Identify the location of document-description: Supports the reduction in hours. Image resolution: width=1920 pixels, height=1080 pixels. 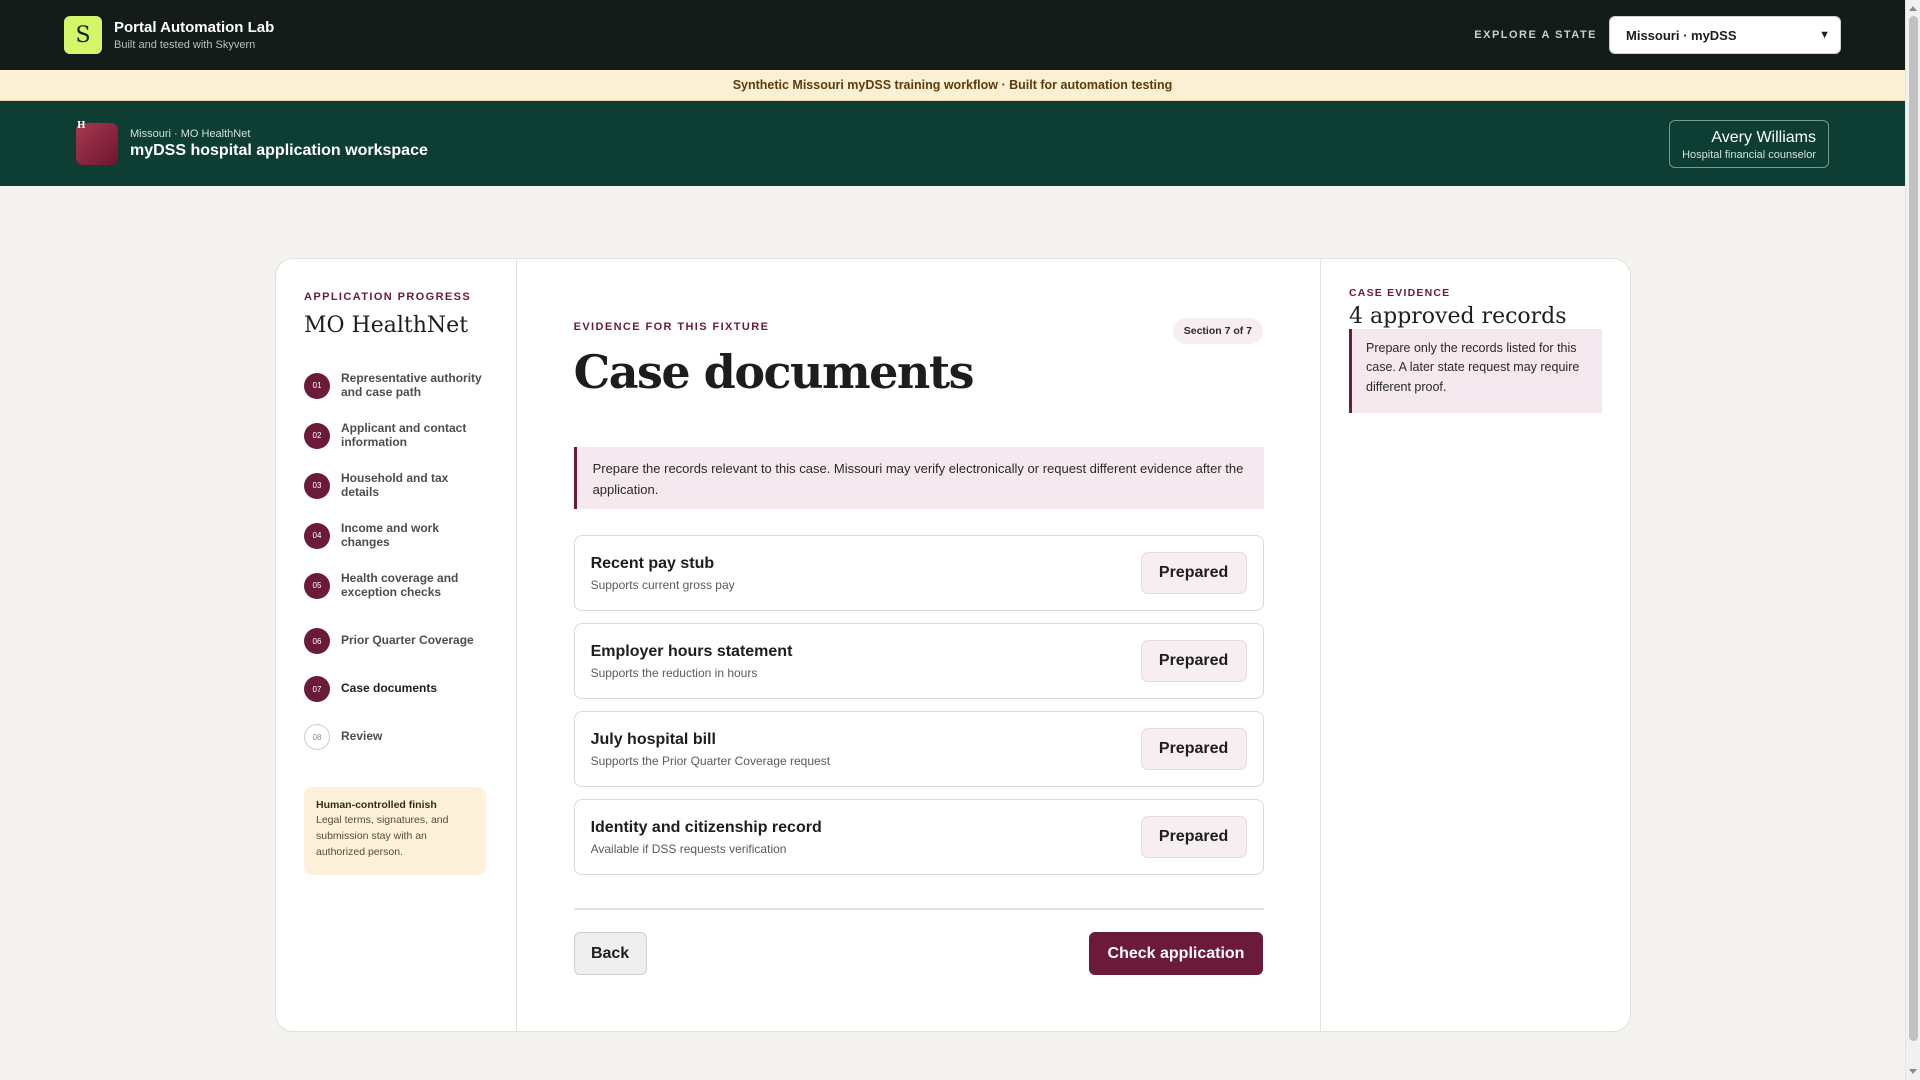
(674, 672).